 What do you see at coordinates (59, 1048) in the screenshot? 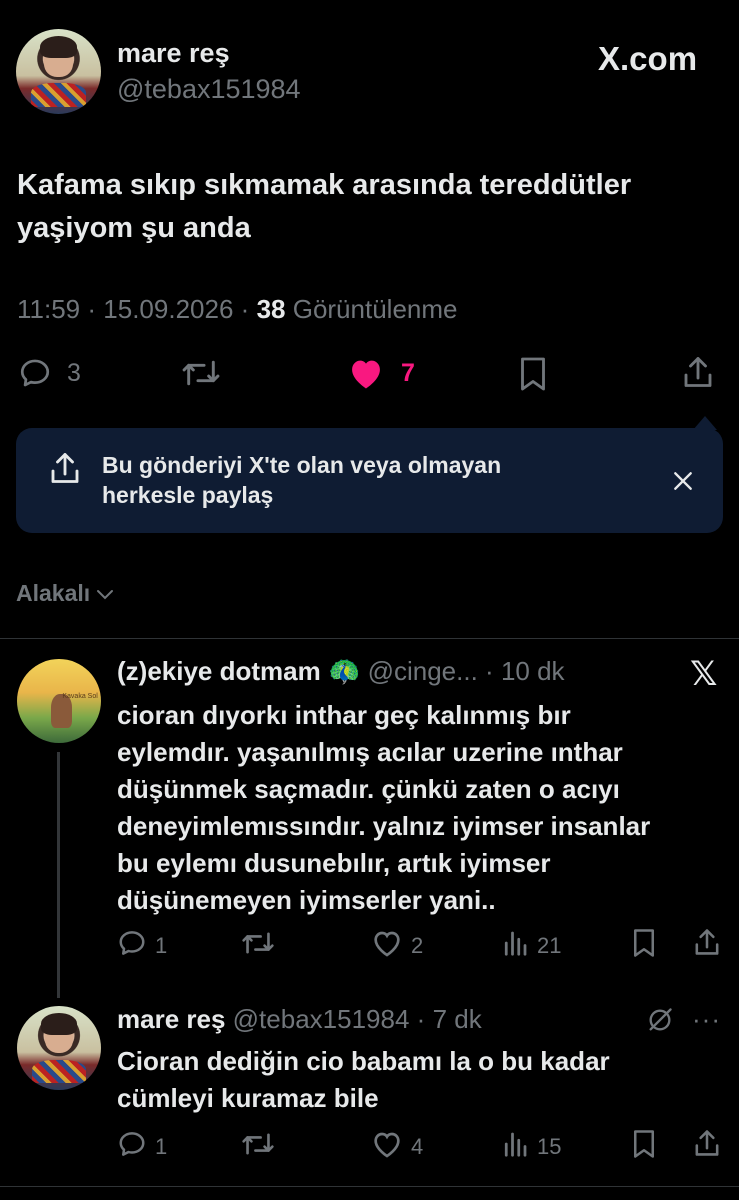
I see `reply-avatar` at bounding box center [59, 1048].